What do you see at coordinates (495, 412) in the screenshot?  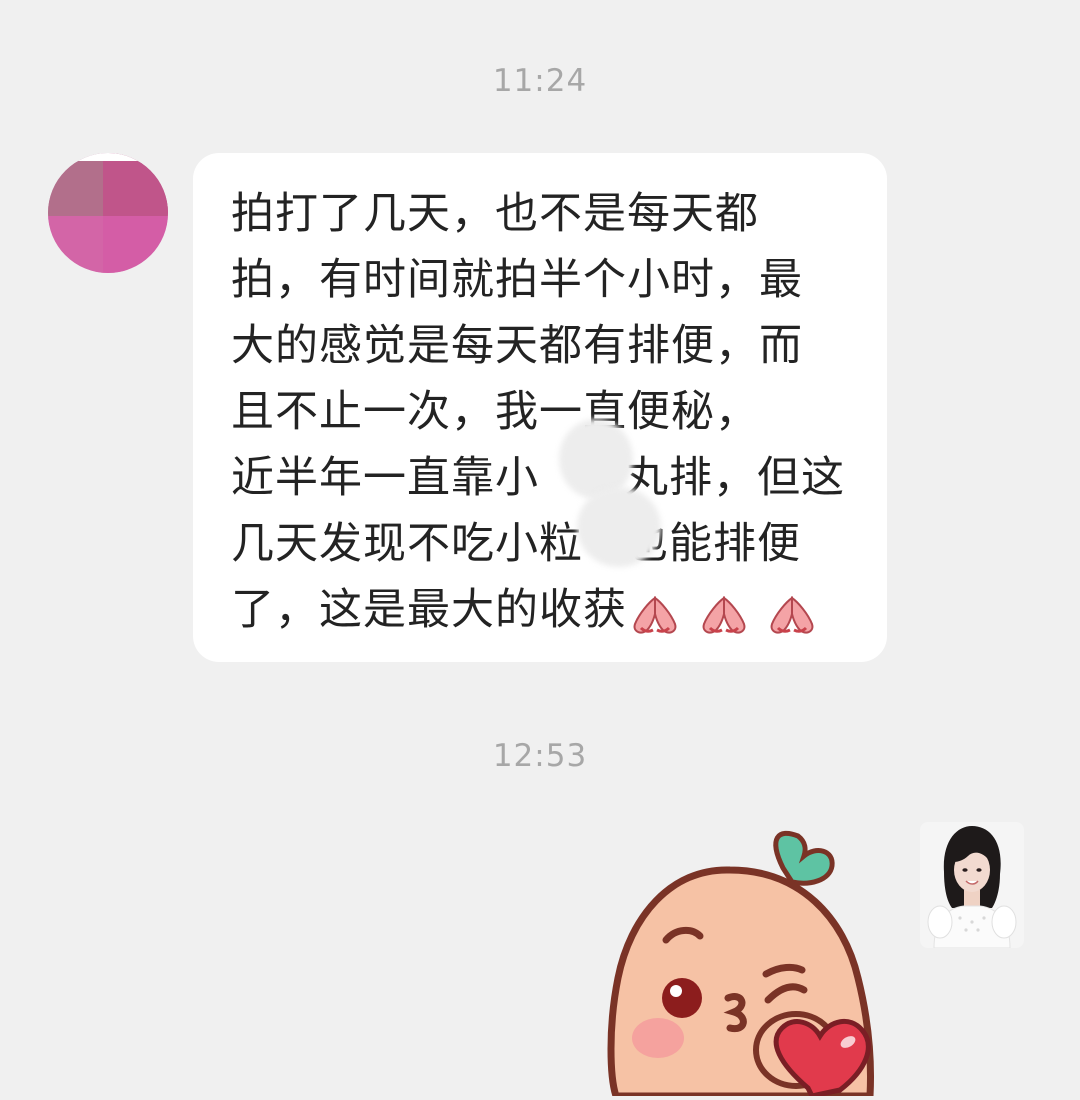 I see `message-line: 且不止一次，我一直便秘，` at bounding box center [495, 412].